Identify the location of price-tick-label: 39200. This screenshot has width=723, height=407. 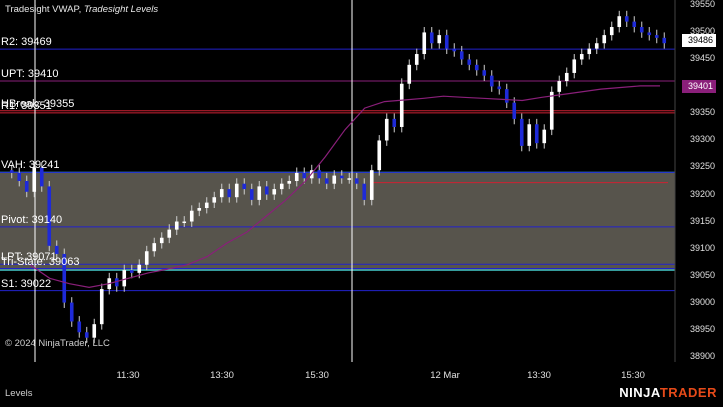
(703, 193).